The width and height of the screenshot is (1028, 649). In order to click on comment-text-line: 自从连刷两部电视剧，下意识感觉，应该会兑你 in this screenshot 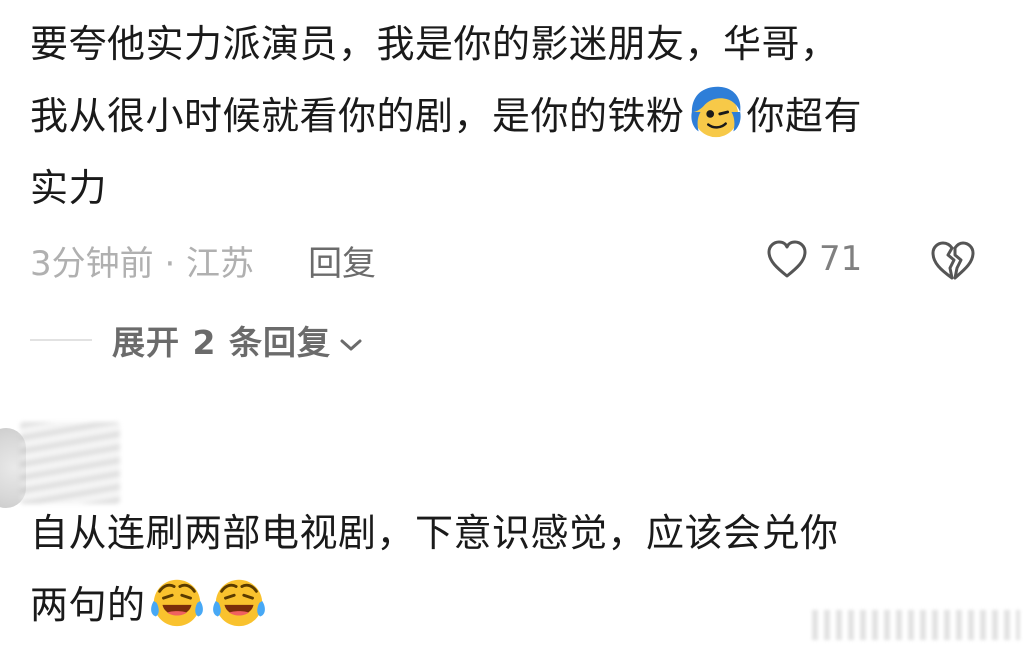, I will do `click(434, 533)`.